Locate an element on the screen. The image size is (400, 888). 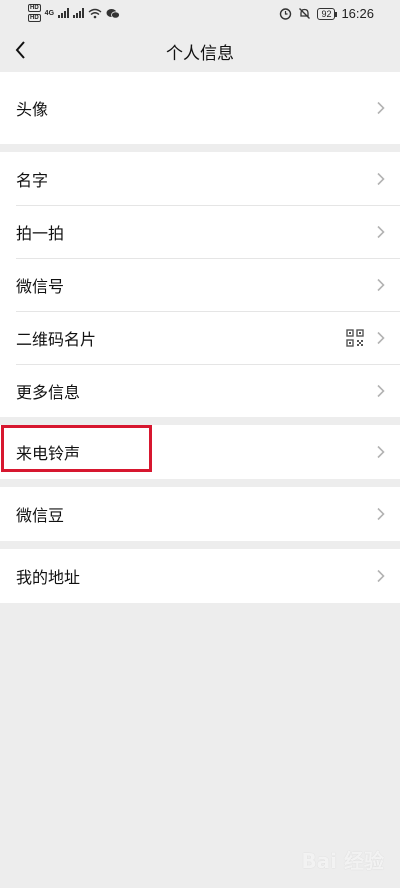
watermark: Bai 经验 is located at coordinates (342, 861).